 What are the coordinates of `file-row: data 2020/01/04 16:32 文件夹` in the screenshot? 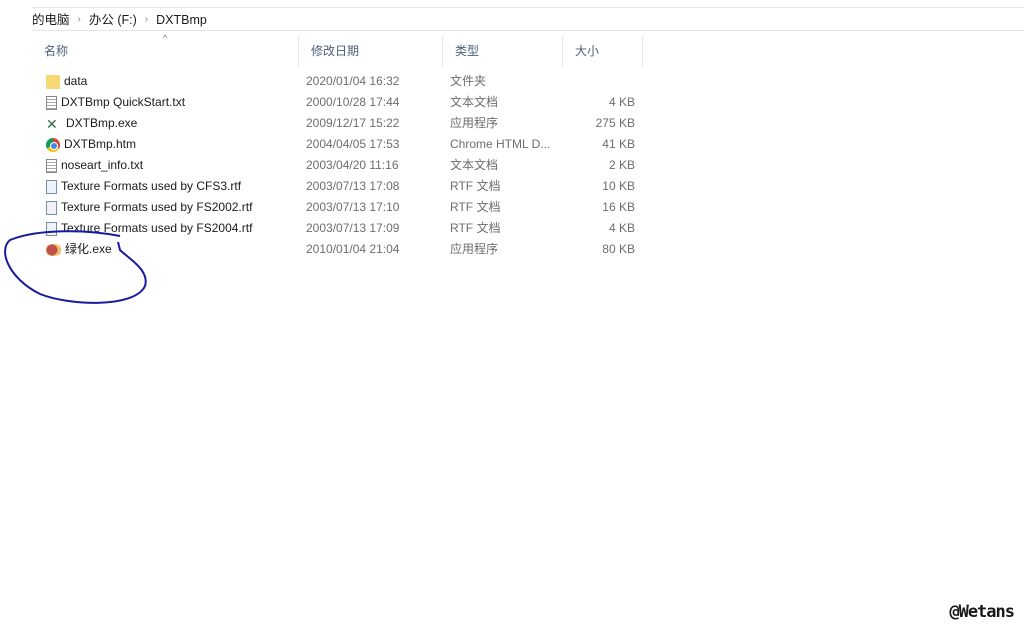 It's located at (333, 81).